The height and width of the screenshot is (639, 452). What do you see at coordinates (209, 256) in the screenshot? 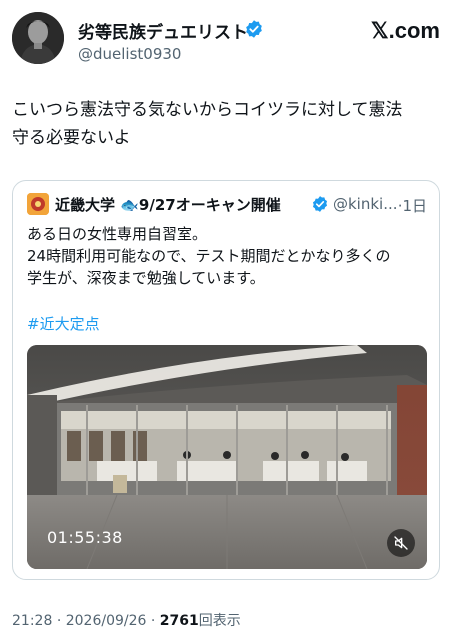
I see `quoted-text-line: 24時間利用可能なので、テスト期間だとかなり多くの` at bounding box center [209, 256].